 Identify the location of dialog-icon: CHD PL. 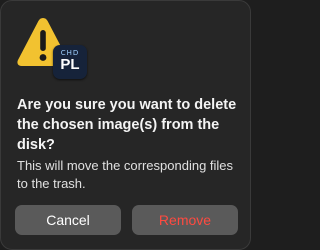
(51, 48).